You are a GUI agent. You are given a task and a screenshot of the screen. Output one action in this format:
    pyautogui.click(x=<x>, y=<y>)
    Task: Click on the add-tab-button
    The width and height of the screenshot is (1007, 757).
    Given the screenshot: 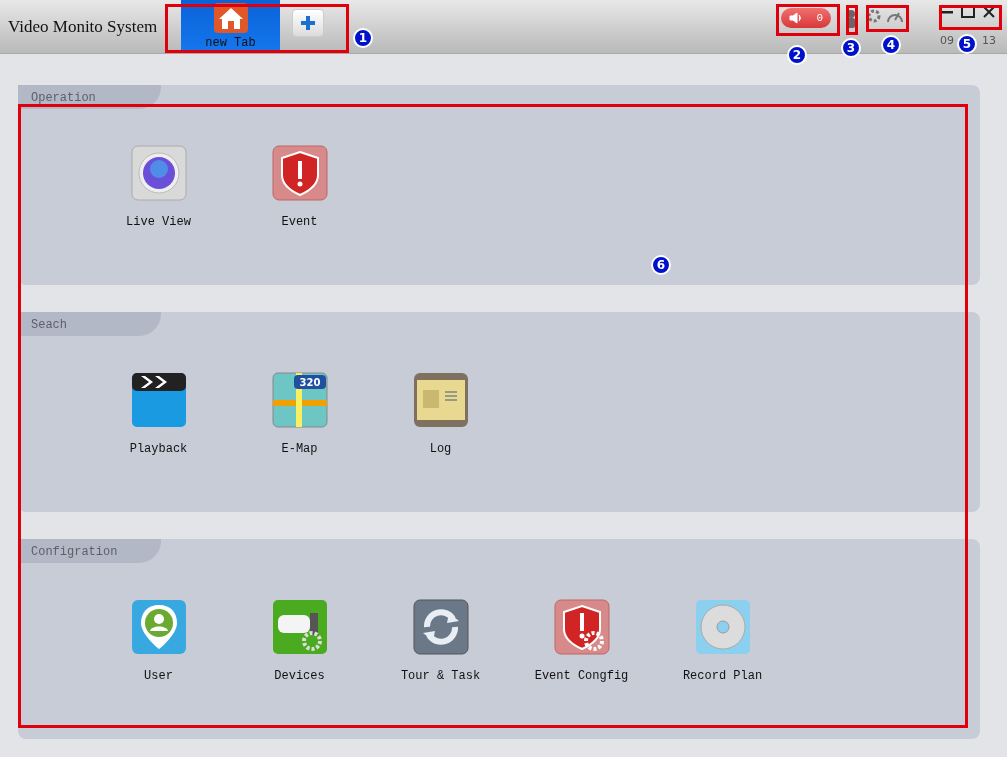 What is the action you would take?
    pyautogui.click(x=308, y=23)
    